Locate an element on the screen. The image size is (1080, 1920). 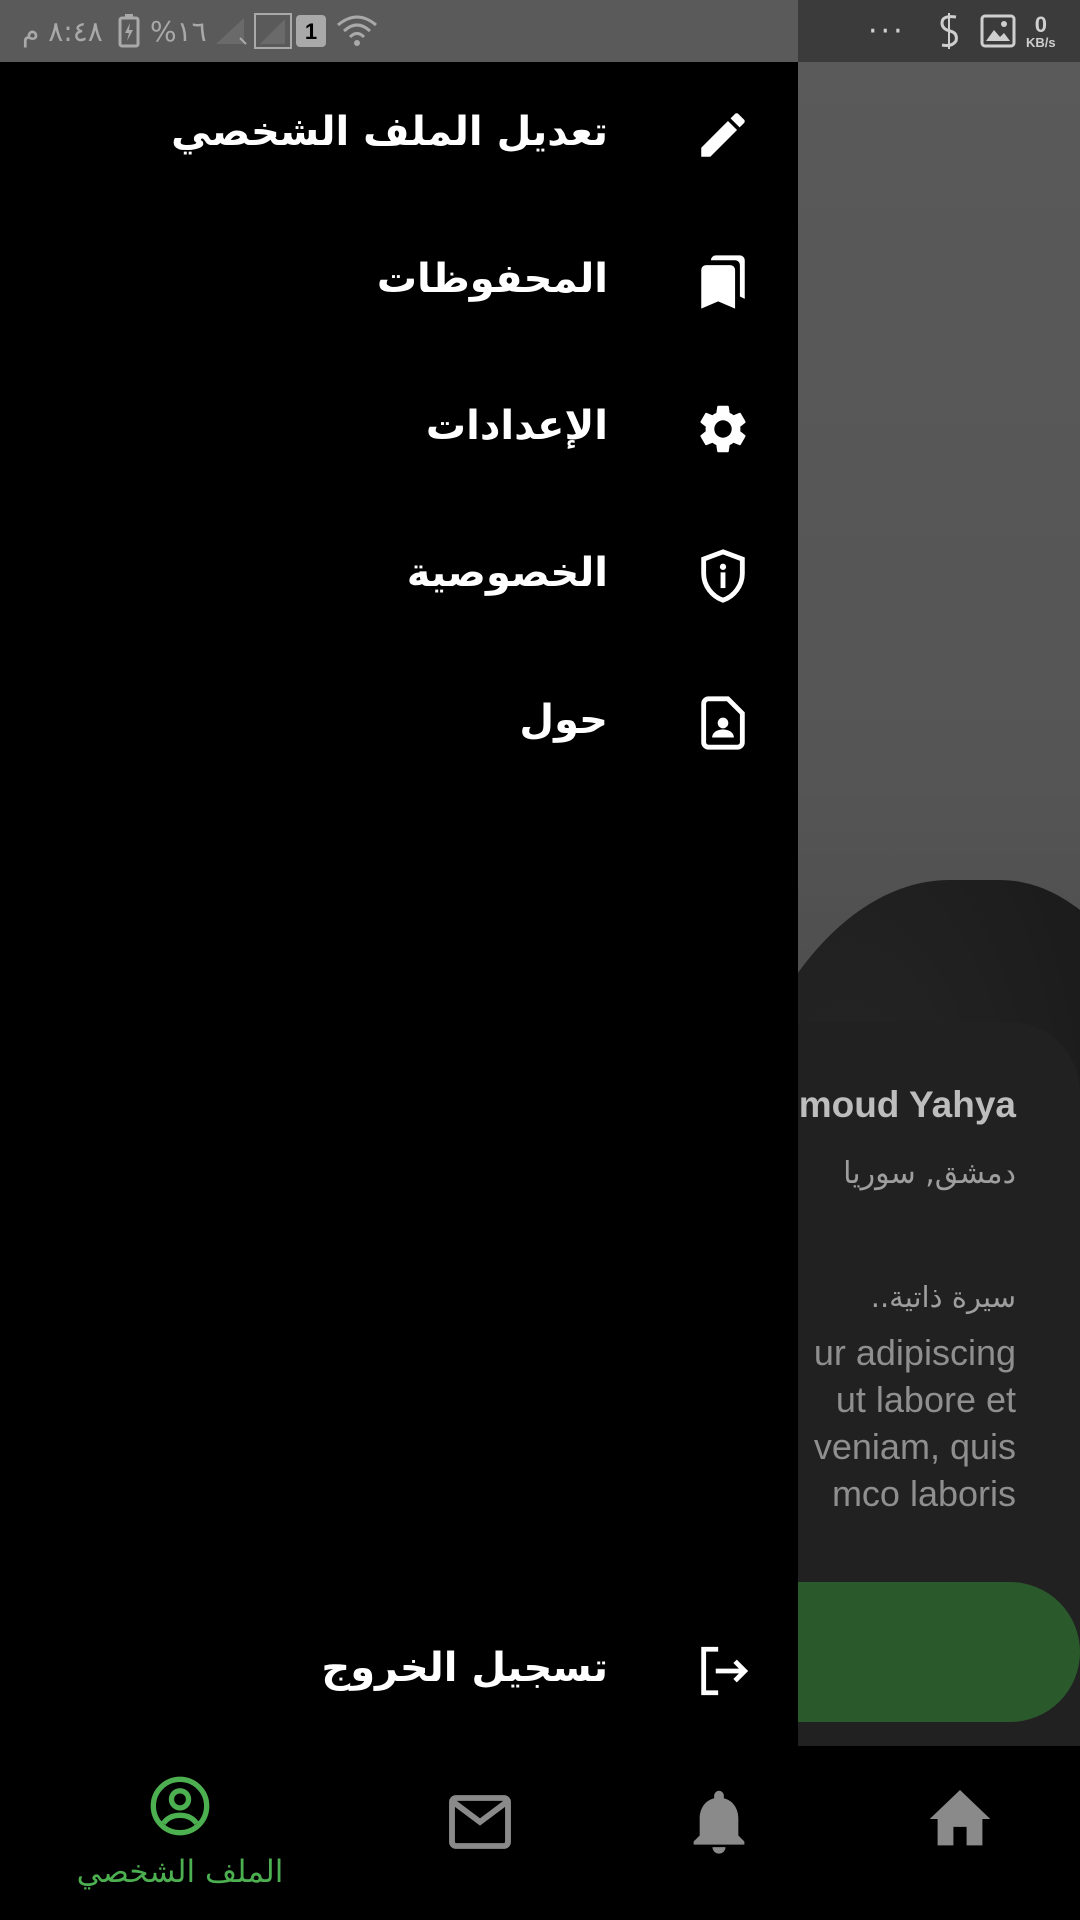
status-time: ٨:٤٨ م is located at coordinates (62, 31).